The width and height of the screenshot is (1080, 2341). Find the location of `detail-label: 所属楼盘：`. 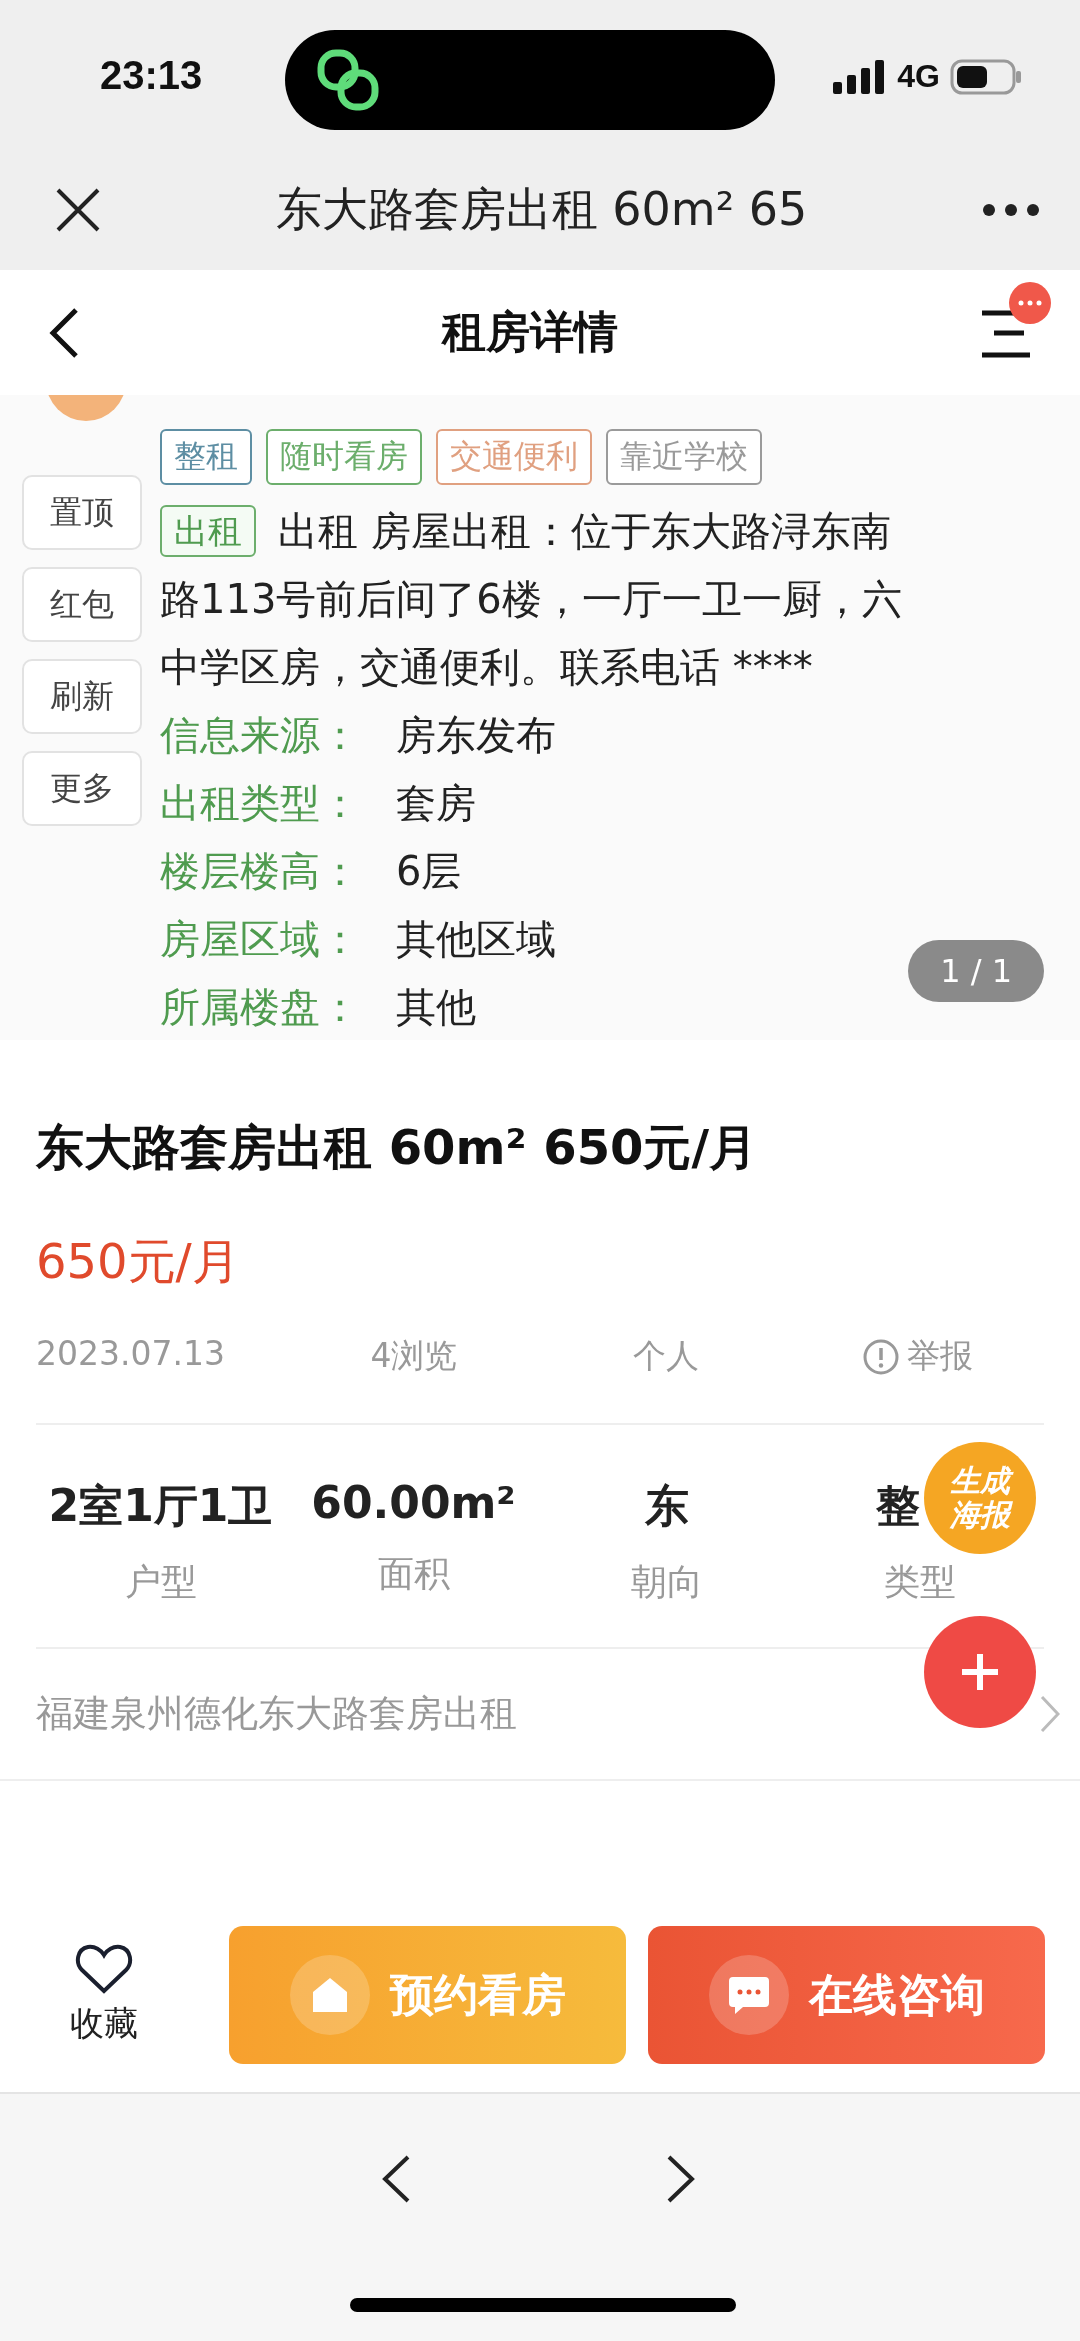

detail-label: 所属楼盘： is located at coordinates (260, 1007).